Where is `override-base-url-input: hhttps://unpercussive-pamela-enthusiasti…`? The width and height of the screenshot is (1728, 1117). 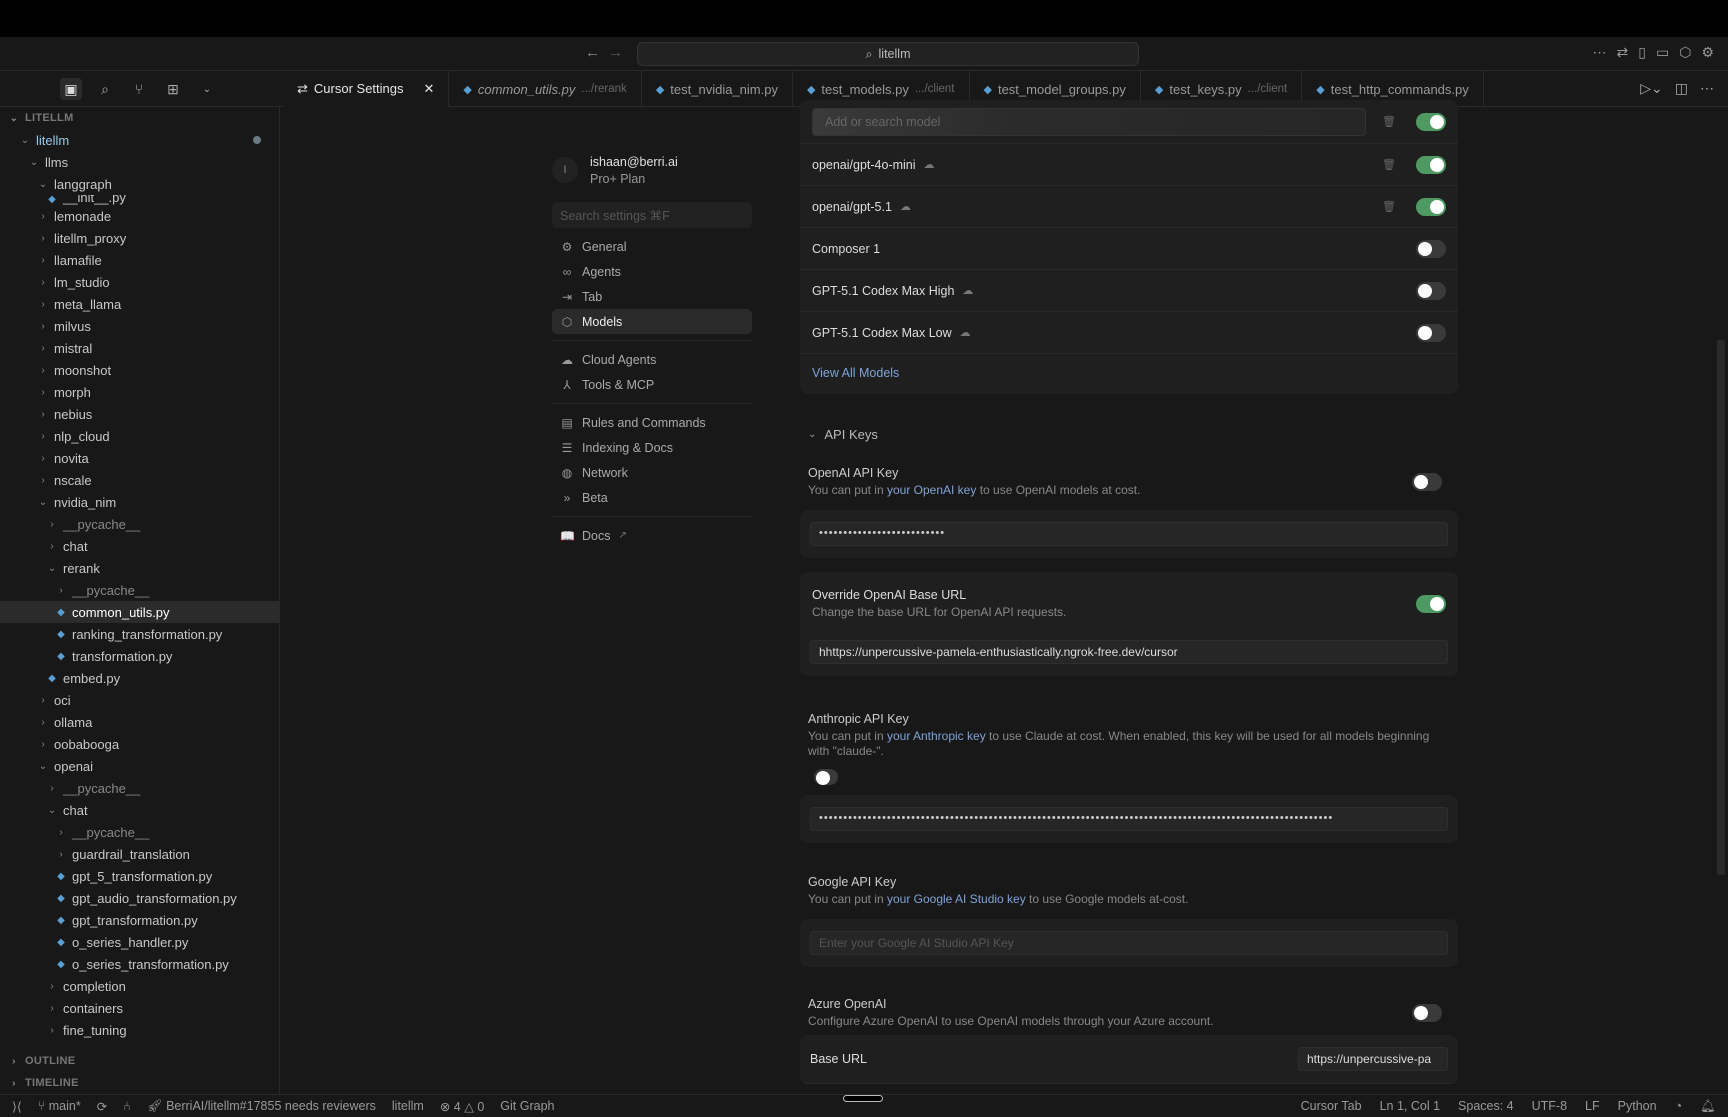 override-base-url-input: hhttps://unpercussive-pamela-enthusiasti… is located at coordinates (1129, 652).